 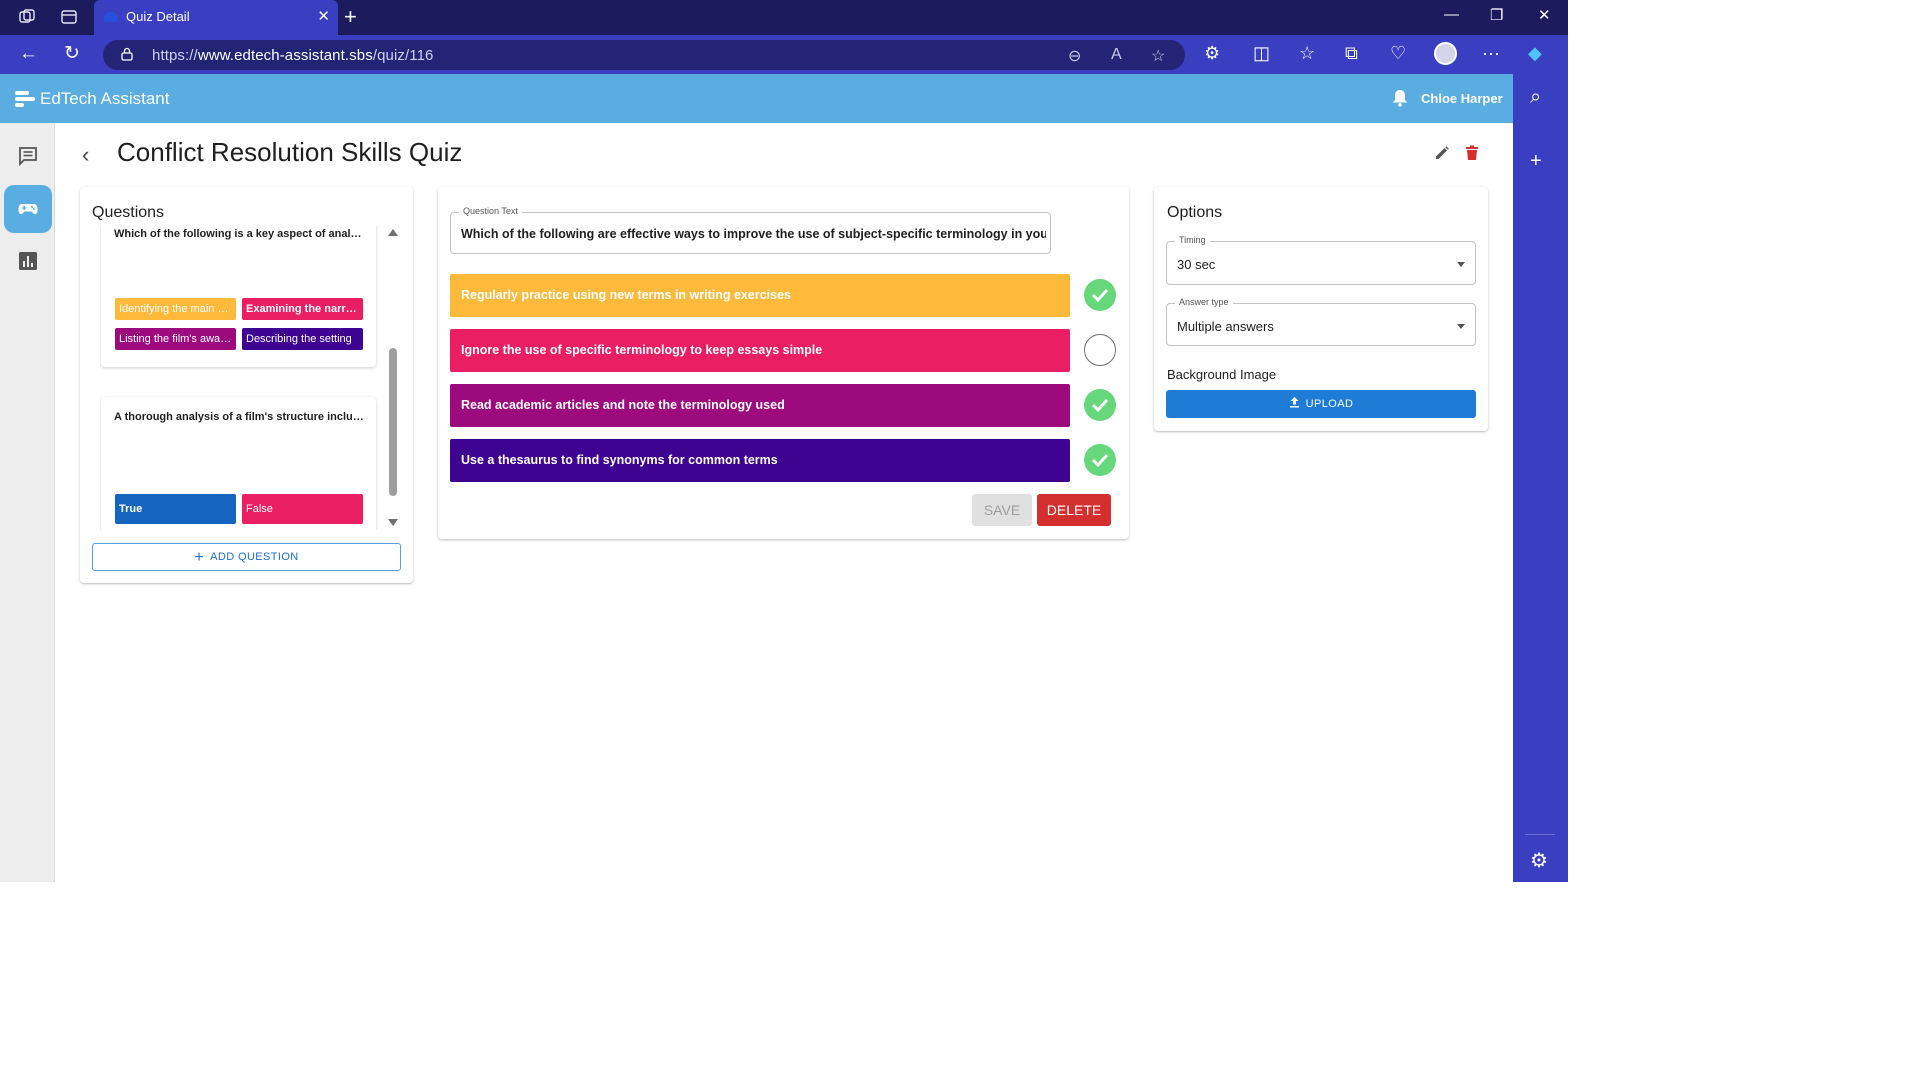 I want to click on close-window-icon: ✕, so click(x=1544, y=15).